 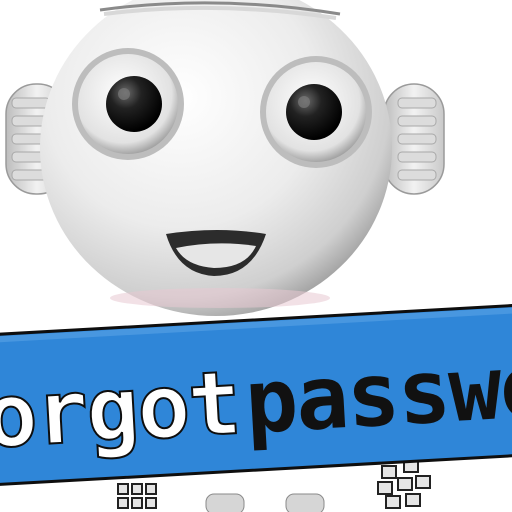 What do you see at coordinates (121, 409) in the screenshot?
I see `banner-text-forgot: orgot` at bounding box center [121, 409].